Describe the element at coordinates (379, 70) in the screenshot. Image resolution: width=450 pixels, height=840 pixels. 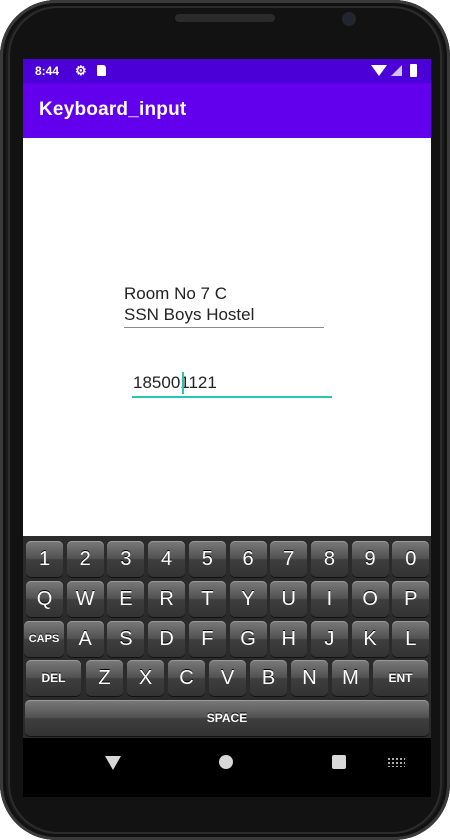
I see `wifi-icon` at that location.